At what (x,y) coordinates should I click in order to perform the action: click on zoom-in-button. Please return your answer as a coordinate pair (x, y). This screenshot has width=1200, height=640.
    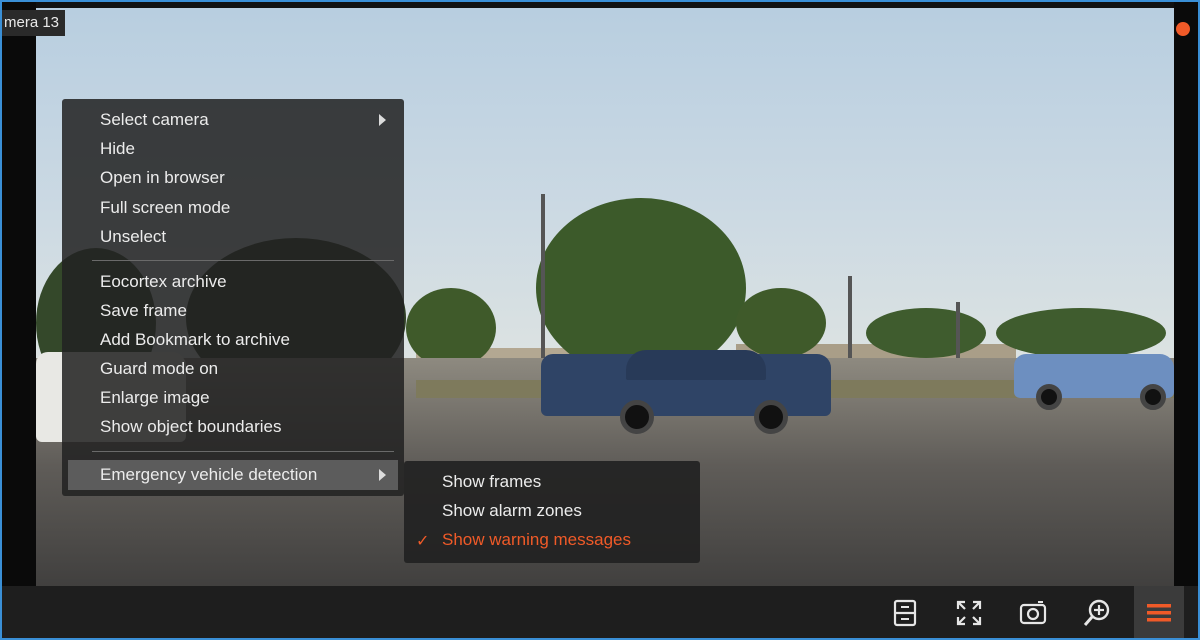
    Looking at the image, I should click on (1097, 612).